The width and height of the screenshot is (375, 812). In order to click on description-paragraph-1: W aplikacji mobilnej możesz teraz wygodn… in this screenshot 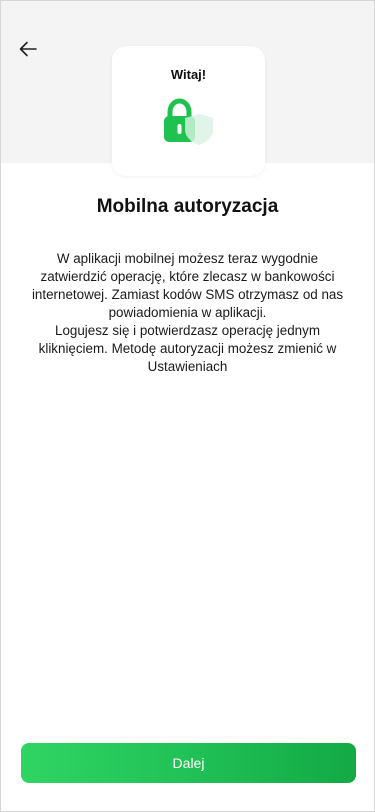, I will do `click(187, 285)`.